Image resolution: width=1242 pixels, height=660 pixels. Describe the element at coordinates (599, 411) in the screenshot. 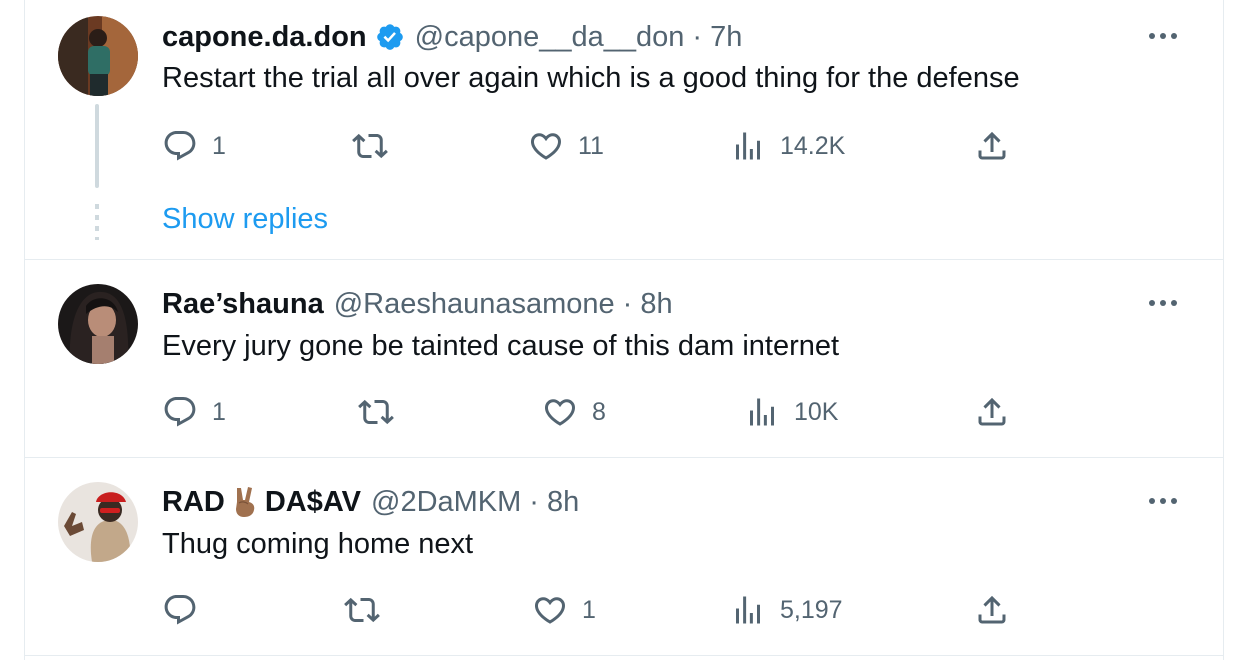

I see `like-count: 8` at that location.